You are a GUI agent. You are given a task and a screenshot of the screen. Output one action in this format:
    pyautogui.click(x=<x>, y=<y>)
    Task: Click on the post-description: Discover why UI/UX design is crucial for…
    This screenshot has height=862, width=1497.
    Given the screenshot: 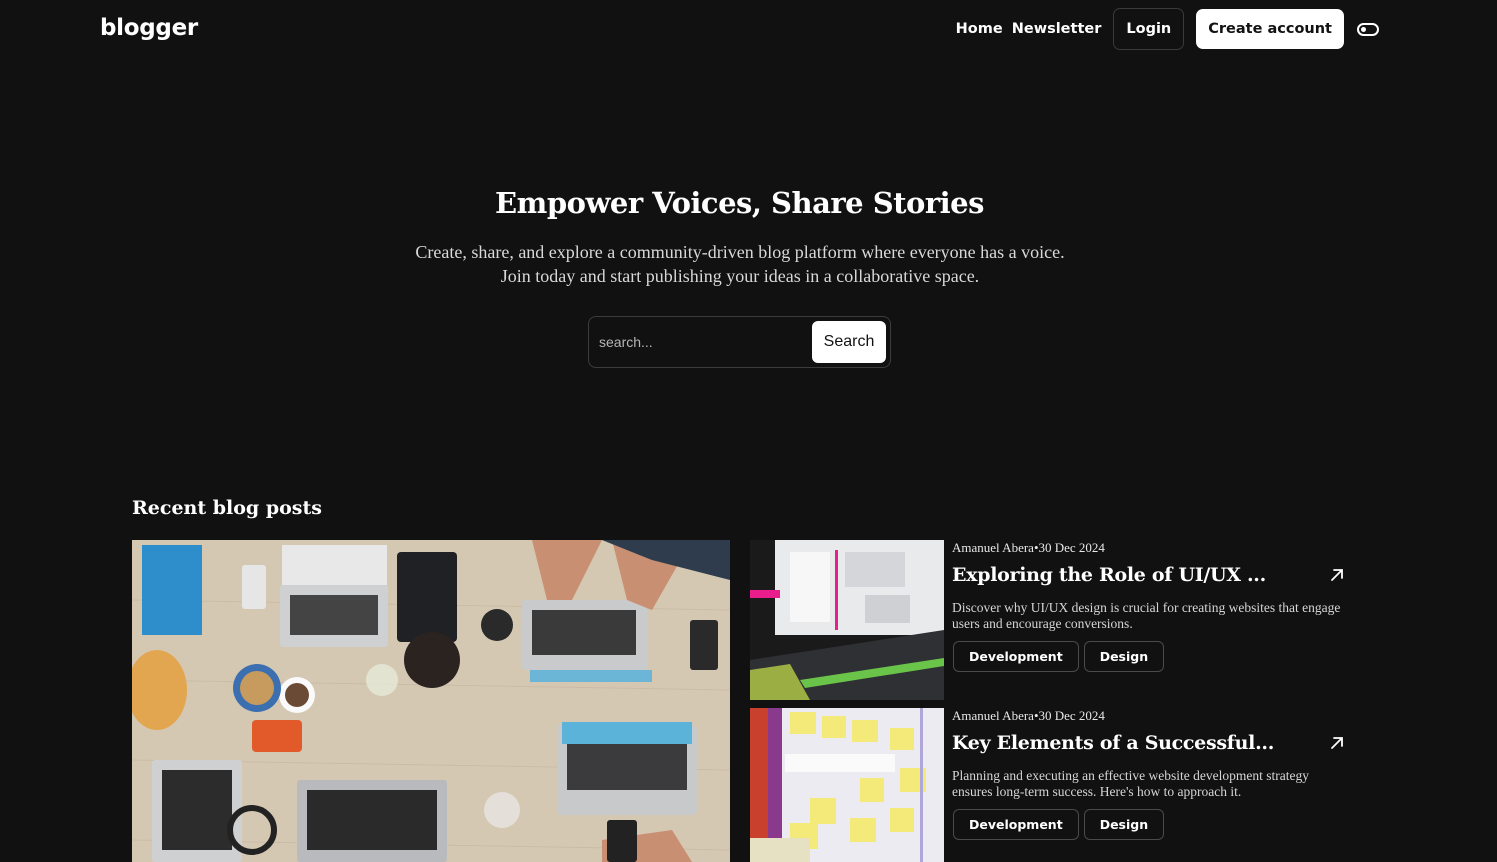 What is the action you would take?
    pyautogui.click(x=1146, y=615)
    